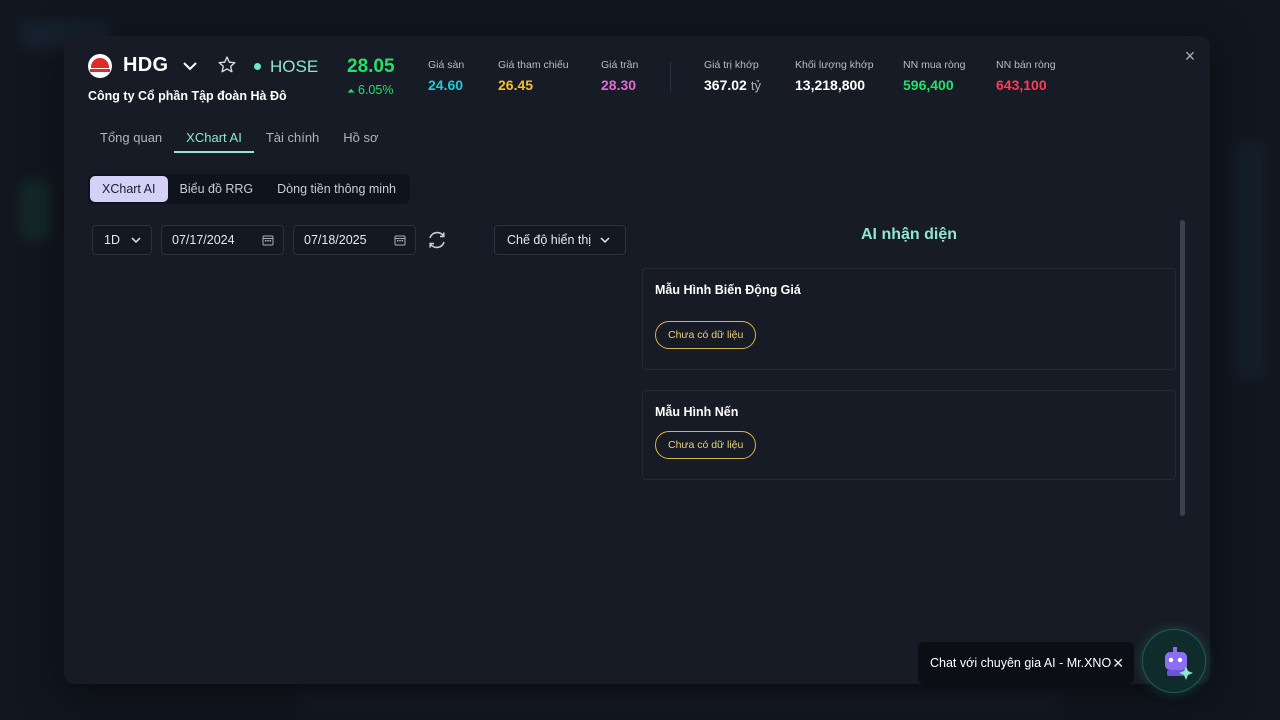 The image size is (1280, 720). Describe the element at coordinates (934, 76) in the screenshot. I see `stat-foreign-buy: NN mua ròng 596,400` at that location.